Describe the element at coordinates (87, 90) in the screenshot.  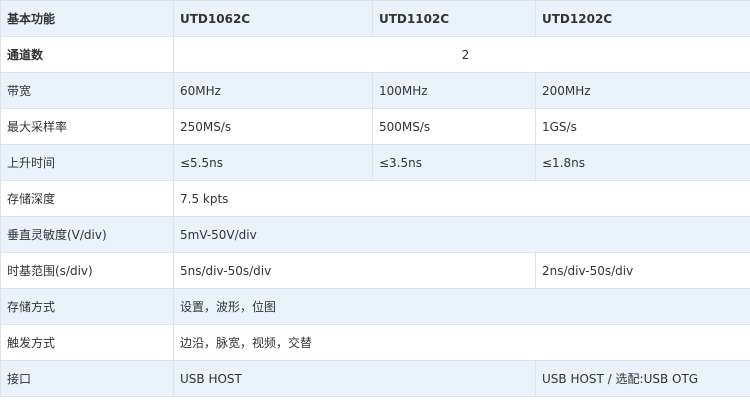
I see `row-label: 带宽` at that location.